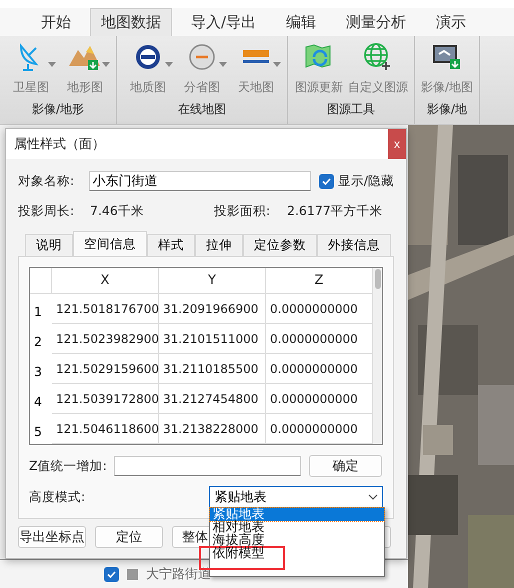 The height and width of the screenshot is (588, 514). Describe the element at coordinates (131, 22) in the screenshot. I see `ribbon-tab: 地图数据` at that location.